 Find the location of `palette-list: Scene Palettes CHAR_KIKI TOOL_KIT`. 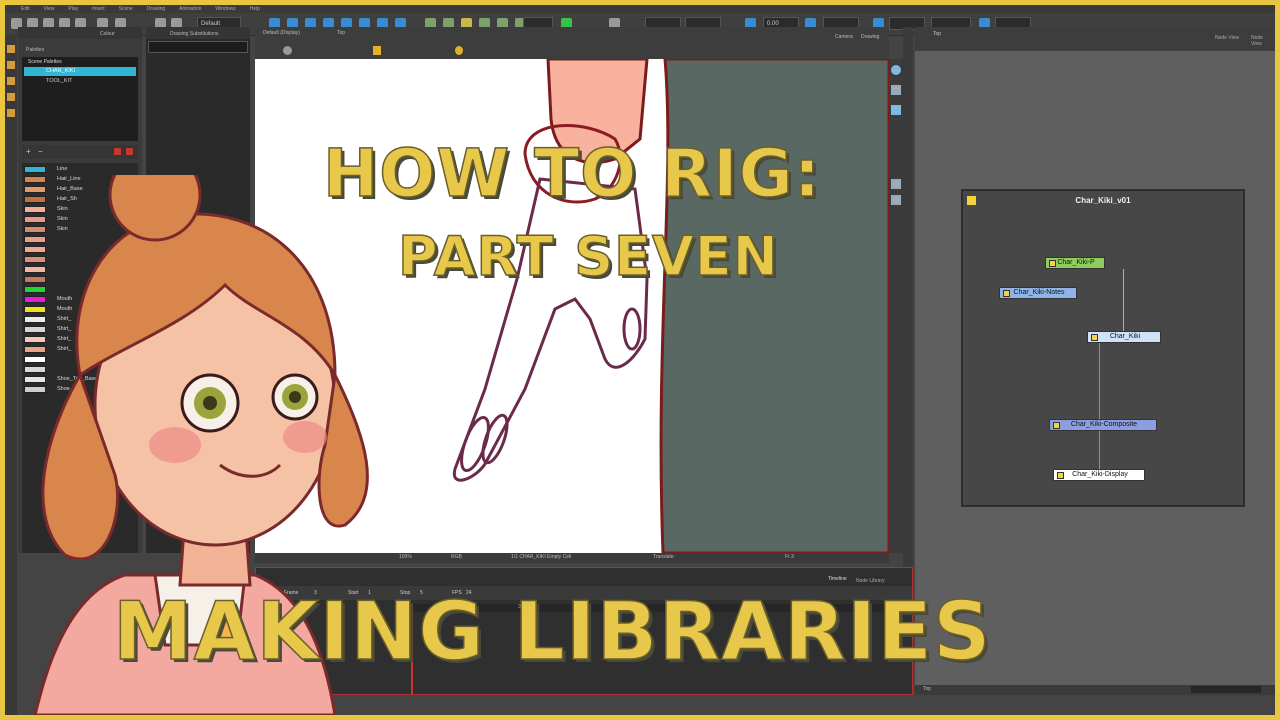

palette-list: Scene Palettes CHAR_KIKI TOOL_KIT is located at coordinates (80, 99).